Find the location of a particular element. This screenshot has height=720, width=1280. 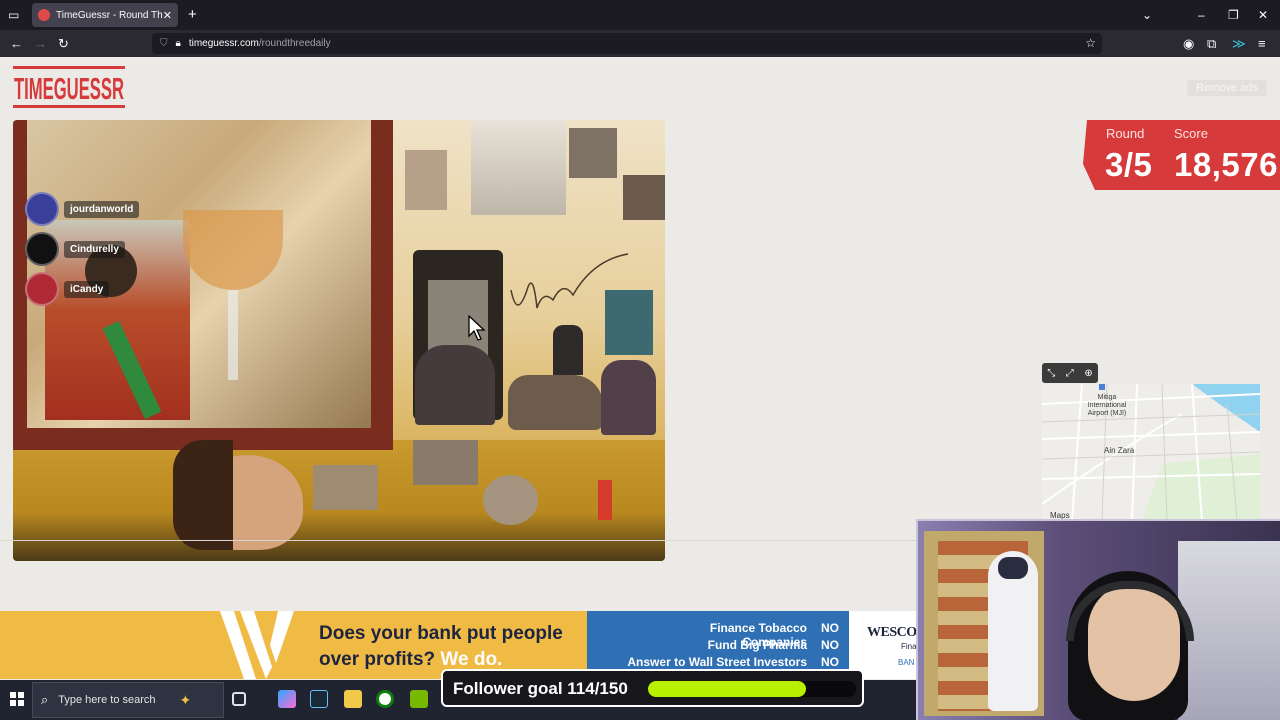

player-row-1: jourdanworld is located at coordinates (82, 209).